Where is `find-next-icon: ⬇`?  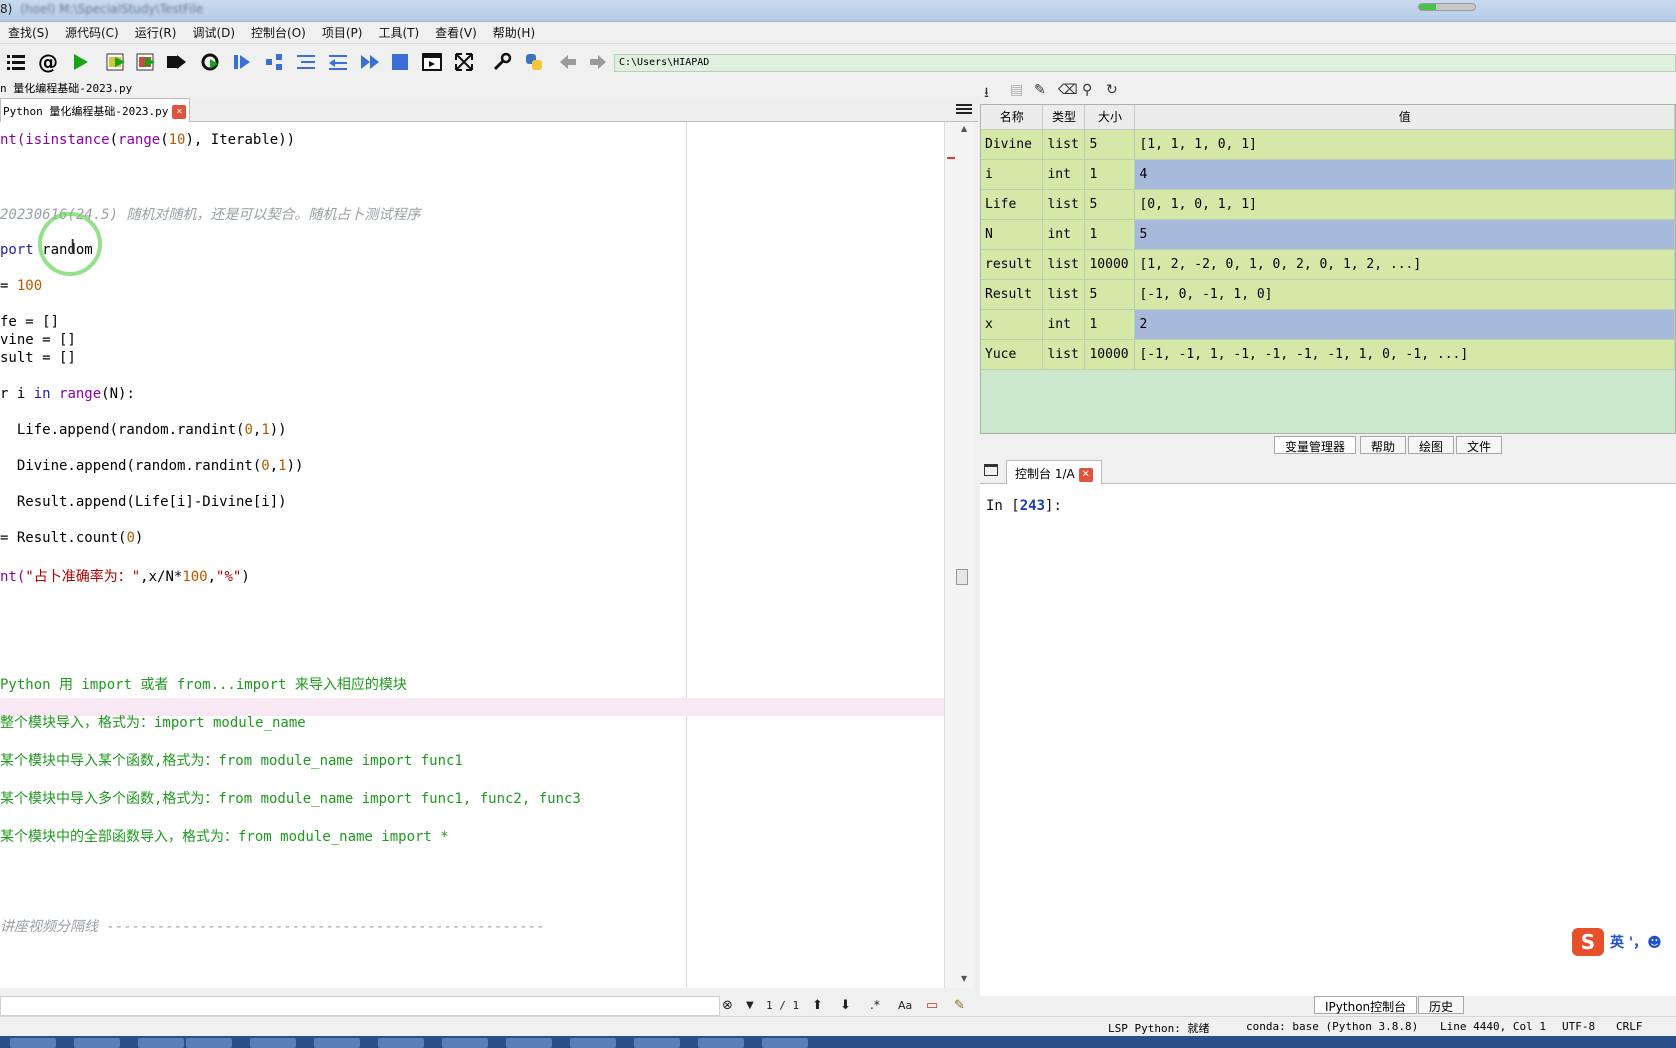
find-next-icon: ⬇ is located at coordinates (845, 1005).